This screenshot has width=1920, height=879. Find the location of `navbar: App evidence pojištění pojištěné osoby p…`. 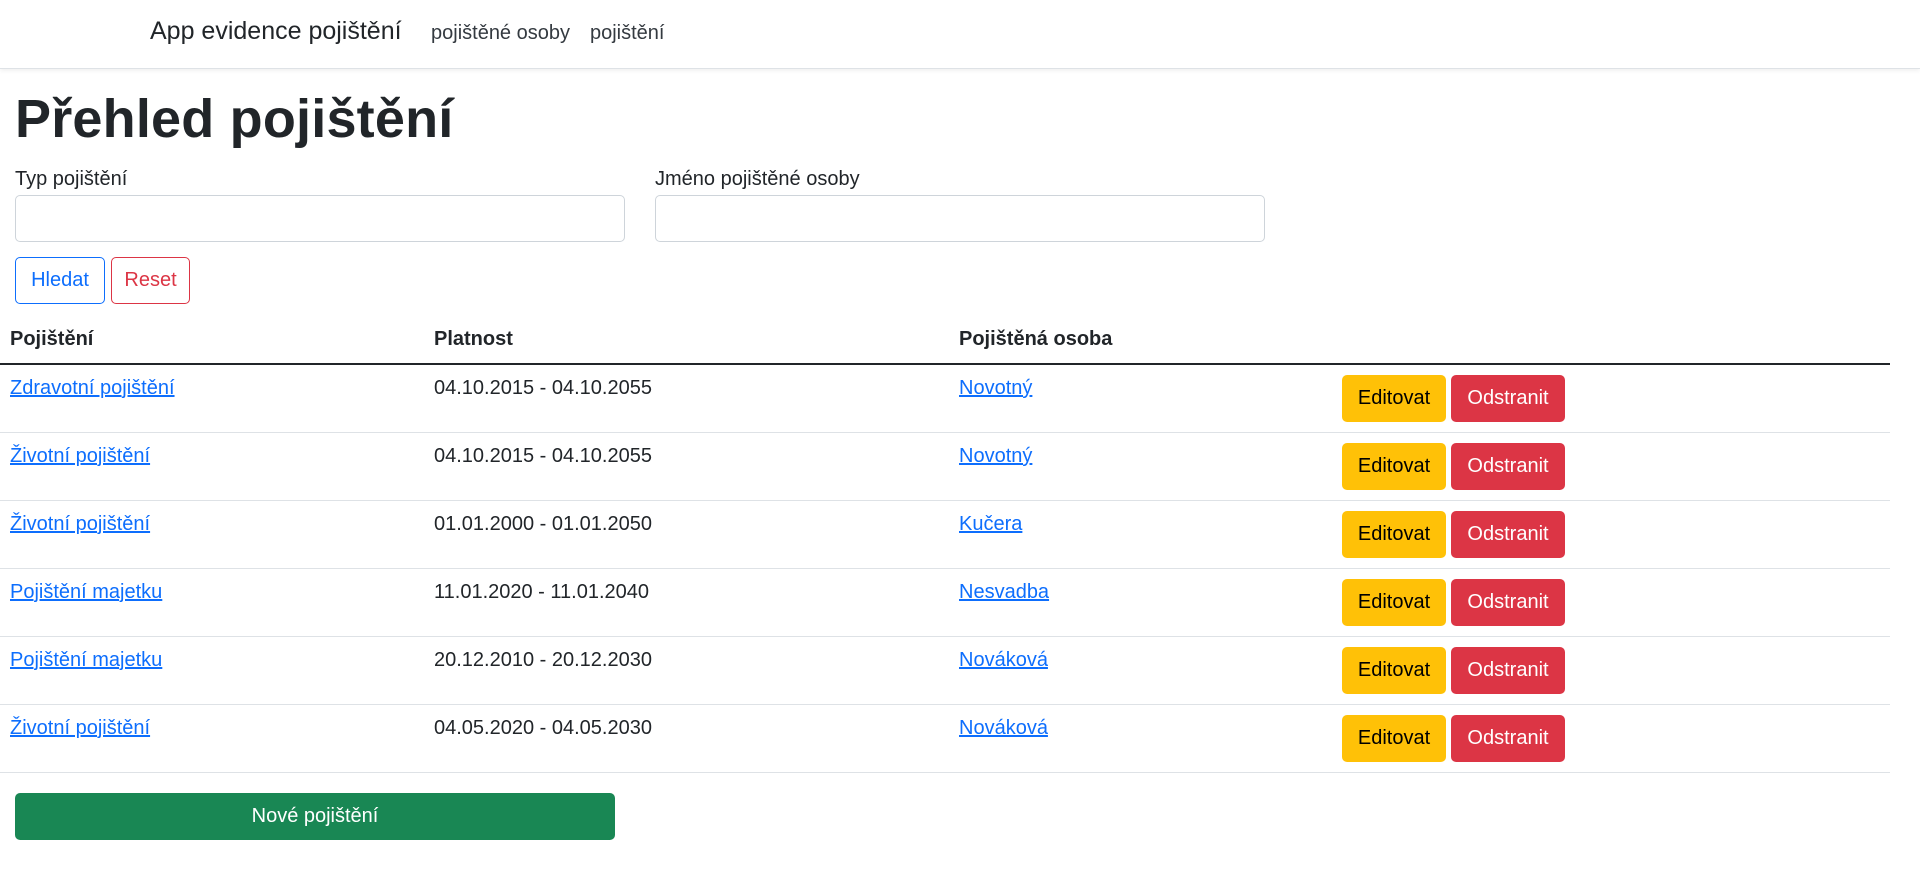

navbar: App evidence pojištění pojištěné osoby p… is located at coordinates (960, 34).